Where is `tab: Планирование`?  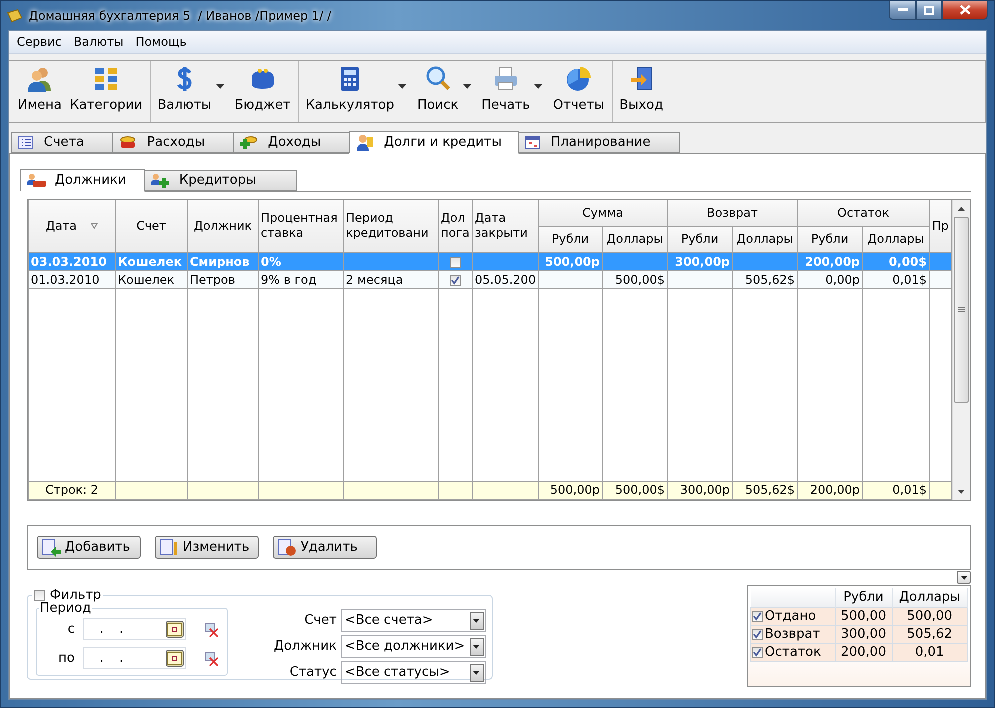
tab: Планирование is located at coordinates (599, 142).